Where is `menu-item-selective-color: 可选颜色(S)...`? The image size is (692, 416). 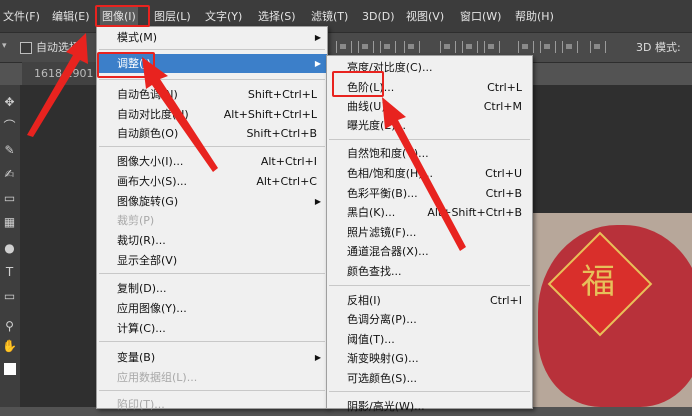
menu-item-selective-color: 可选颜色(S)... is located at coordinates (429, 378).